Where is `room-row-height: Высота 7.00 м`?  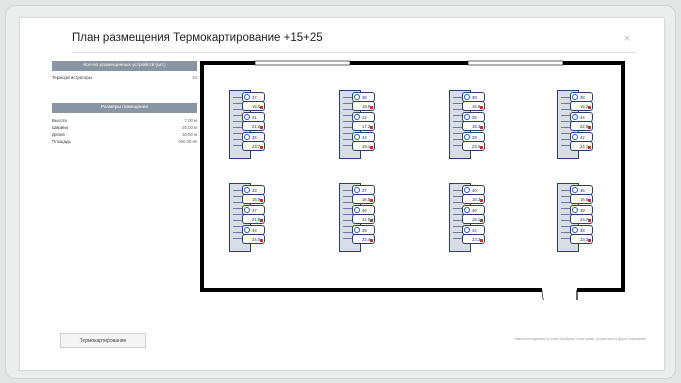 room-row-height: Высота 7.00 м is located at coordinates (124, 120).